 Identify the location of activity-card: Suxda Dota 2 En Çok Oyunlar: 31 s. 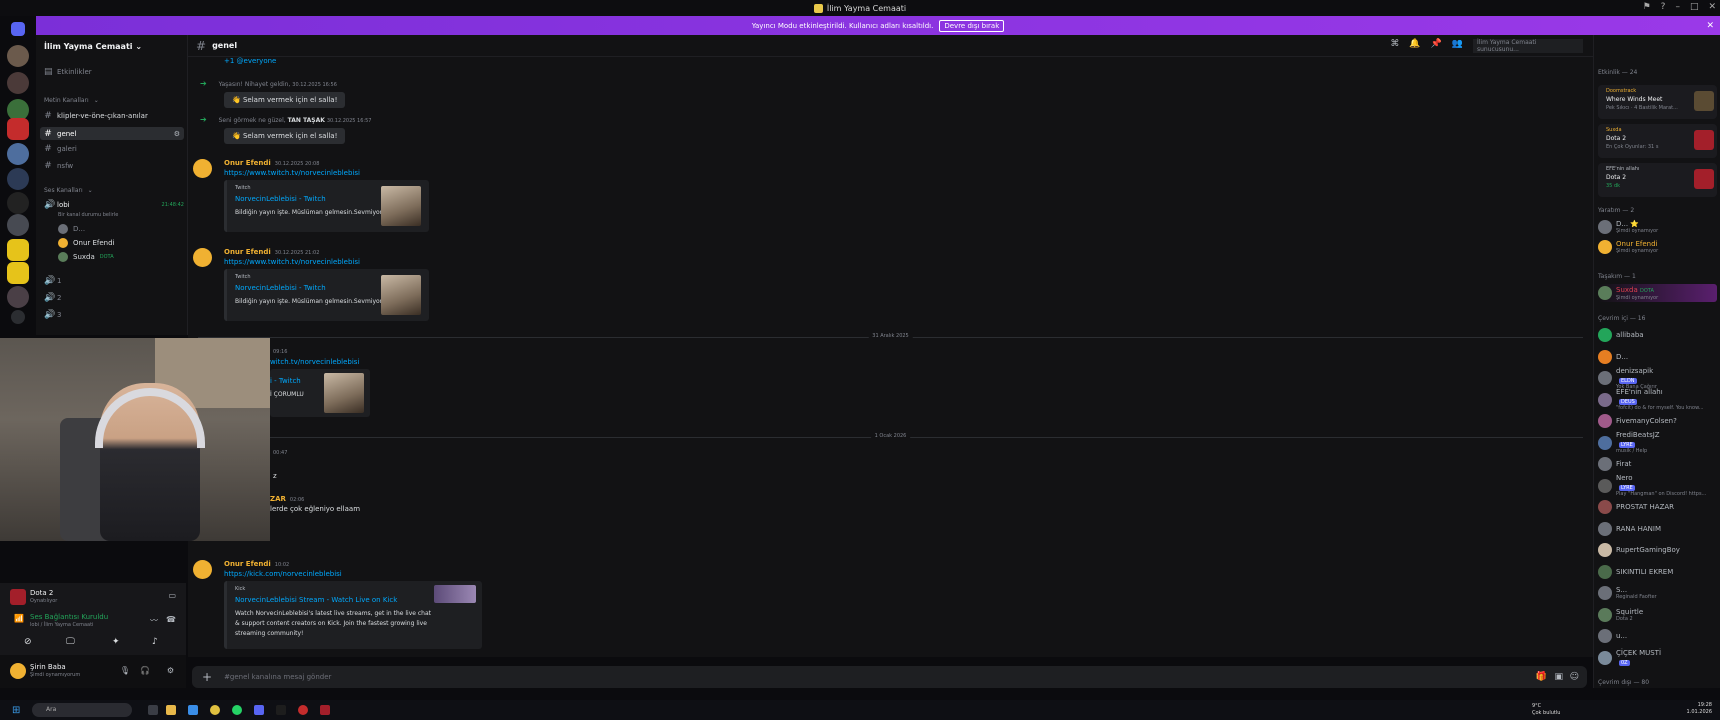
(1657, 141).